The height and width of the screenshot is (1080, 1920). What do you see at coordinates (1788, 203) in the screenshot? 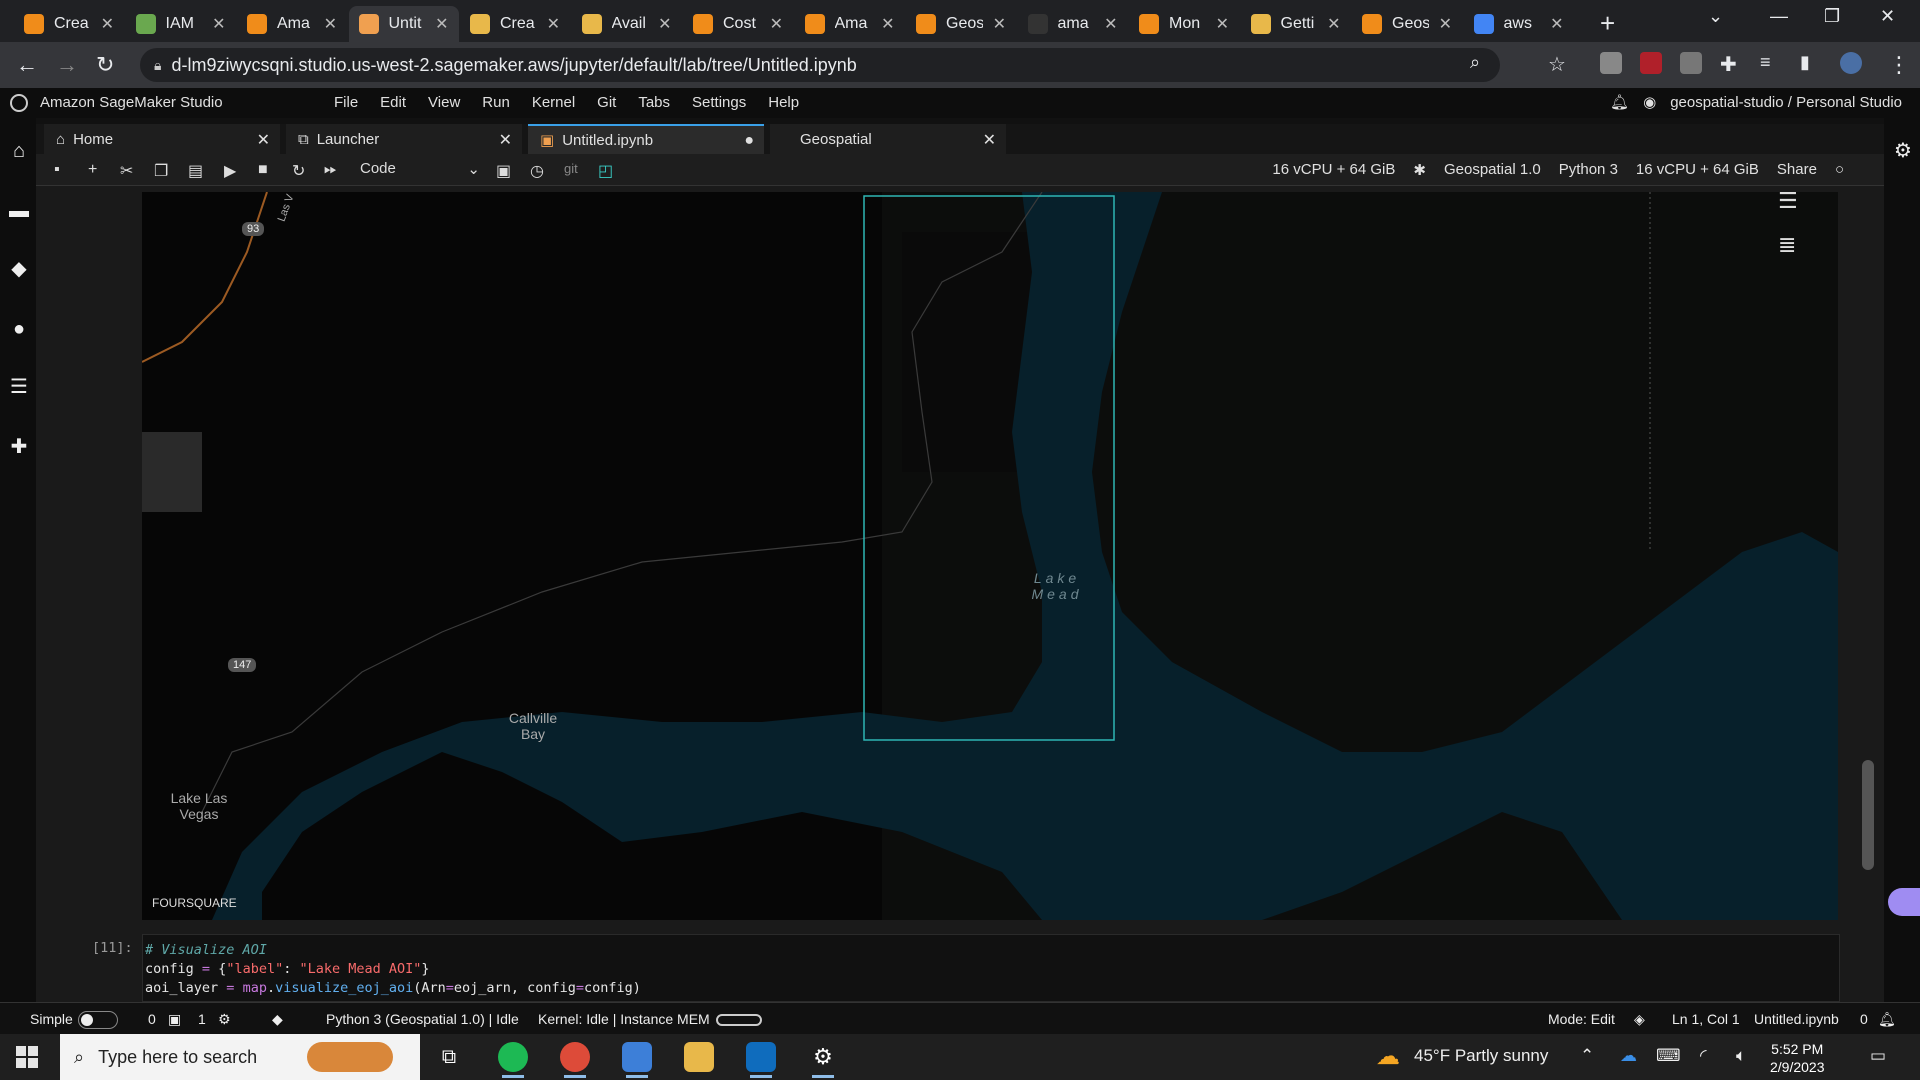
I see `layers-list-icon: ☰` at bounding box center [1788, 203].